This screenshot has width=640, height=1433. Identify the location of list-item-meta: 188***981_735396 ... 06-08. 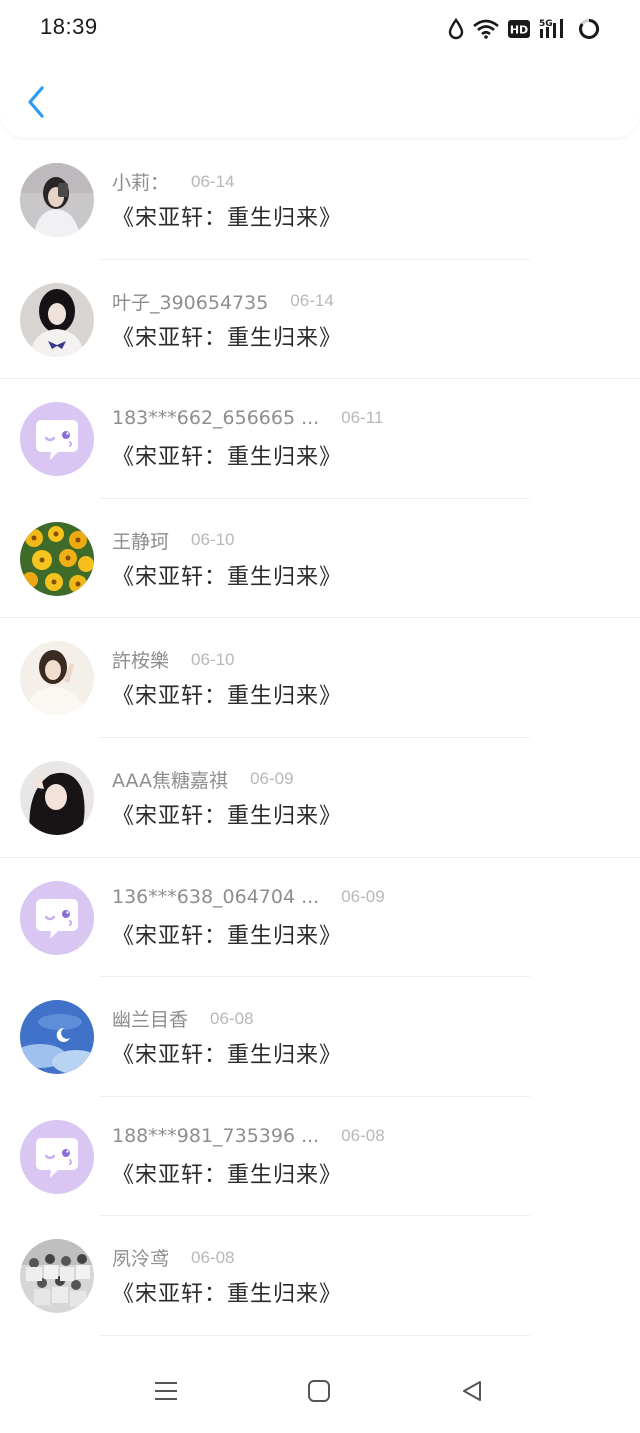
(248, 1136).